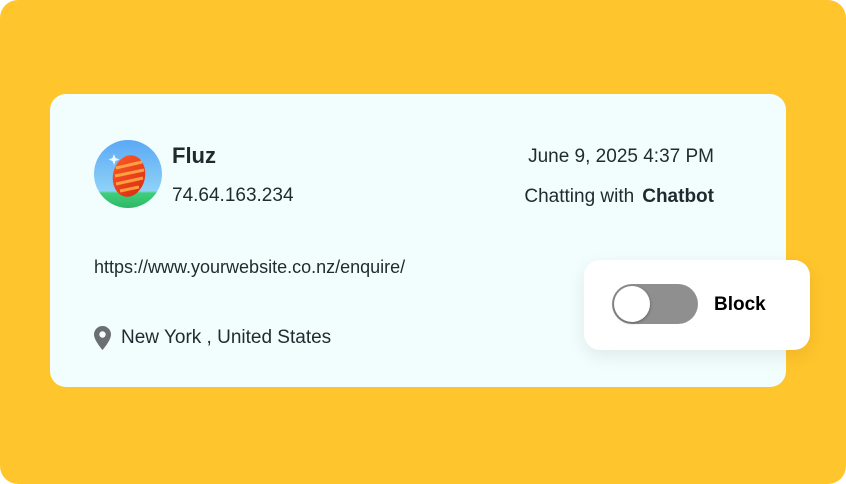 This screenshot has height=484, width=846. I want to click on chatting-with: Chatting with Chatbot, so click(619, 197).